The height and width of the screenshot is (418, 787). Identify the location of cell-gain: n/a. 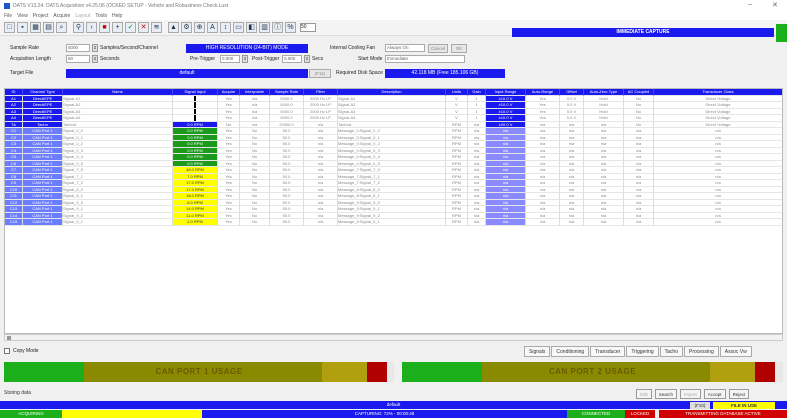
(477, 222).